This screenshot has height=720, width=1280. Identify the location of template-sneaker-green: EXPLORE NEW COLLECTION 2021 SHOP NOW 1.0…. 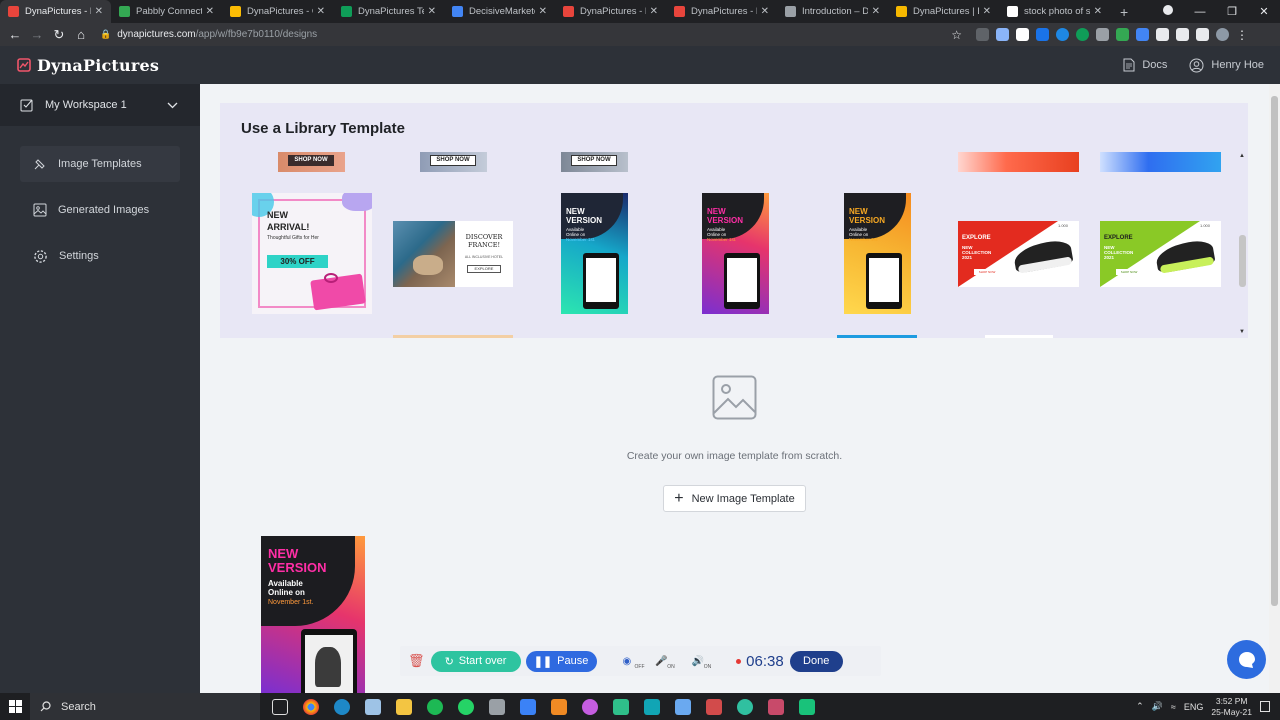
(1160, 254).